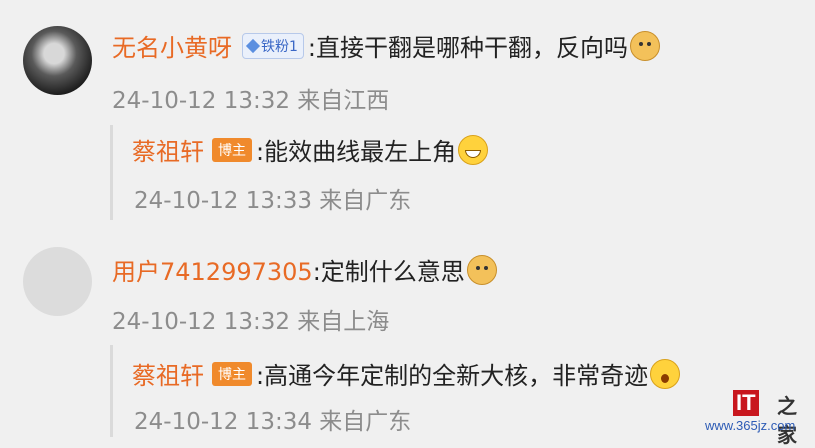  What do you see at coordinates (212, 269) in the screenshot?
I see `username-link: 用户7412997305` at bounding box center [212, 269].